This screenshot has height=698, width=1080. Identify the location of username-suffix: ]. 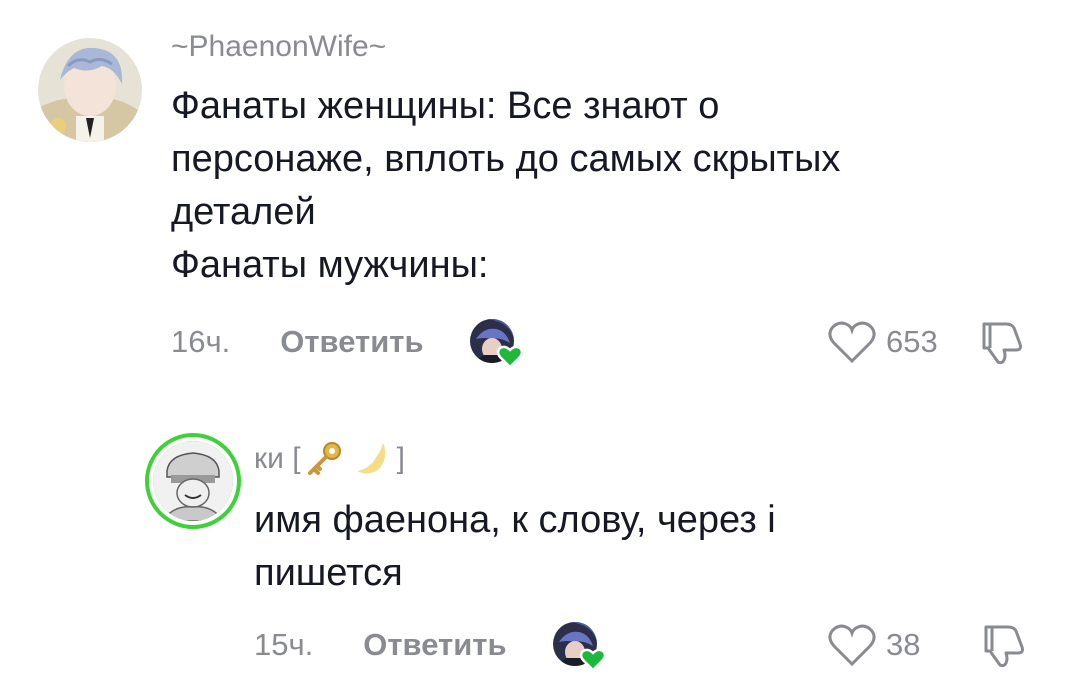
(400, 458).